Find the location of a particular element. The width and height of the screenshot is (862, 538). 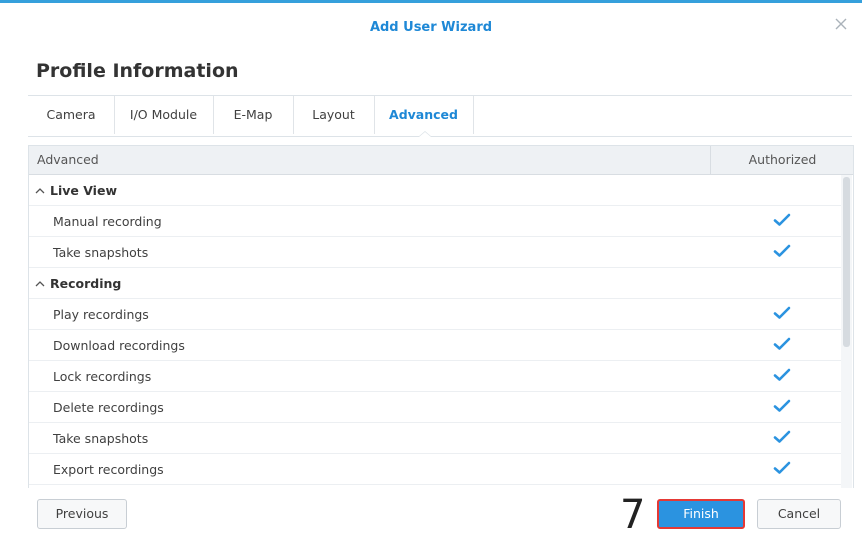

table-row: Play recordings is located at coordinates (435, 314).